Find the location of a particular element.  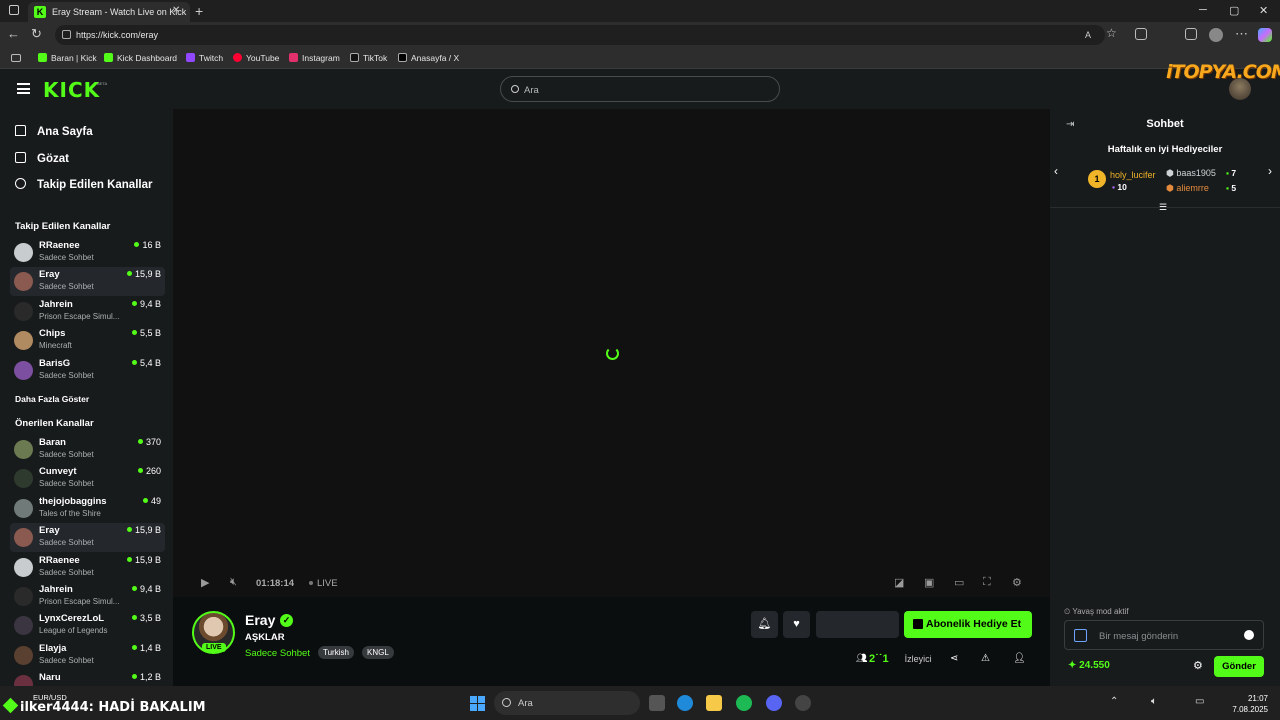

bookmark-kick-dashboard: Kick Dashboard is located at coordinates (140, 58).